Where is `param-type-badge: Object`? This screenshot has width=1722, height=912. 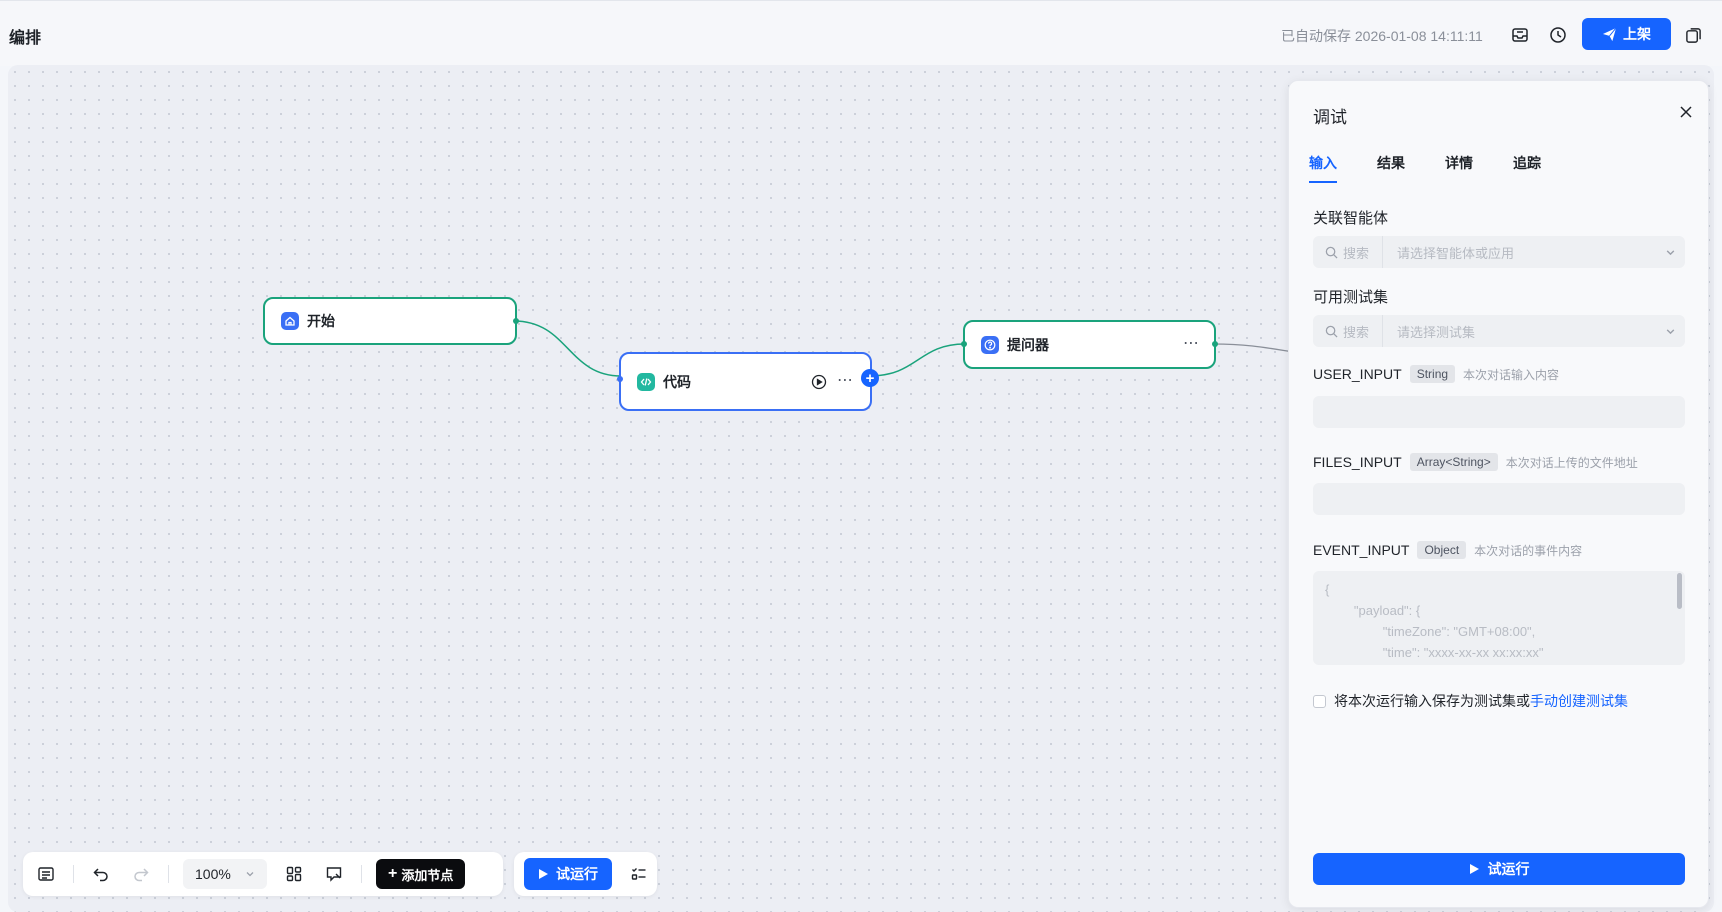 param-type-badge: Object is located at coordinates (1442, 550).